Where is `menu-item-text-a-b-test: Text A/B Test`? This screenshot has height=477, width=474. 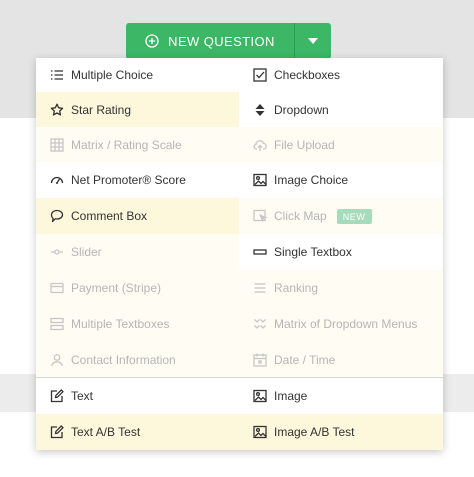 menu-item-text-a-b-test: Text A/B Test is located at coordinates (137, 432).